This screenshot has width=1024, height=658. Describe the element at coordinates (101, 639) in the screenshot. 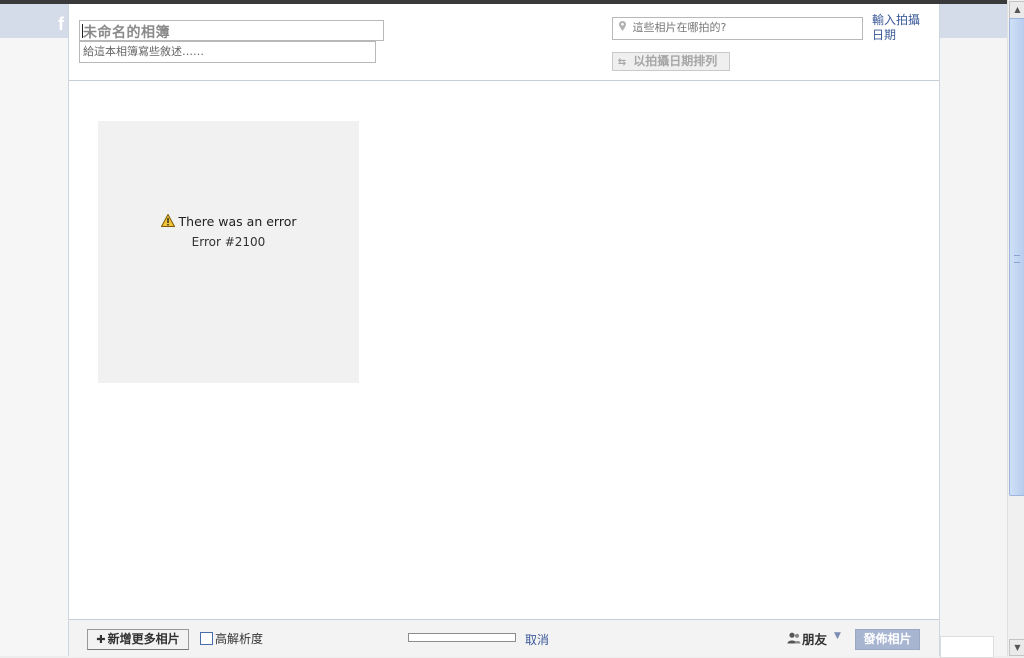

I see `plus-icon: ✚` at that location.